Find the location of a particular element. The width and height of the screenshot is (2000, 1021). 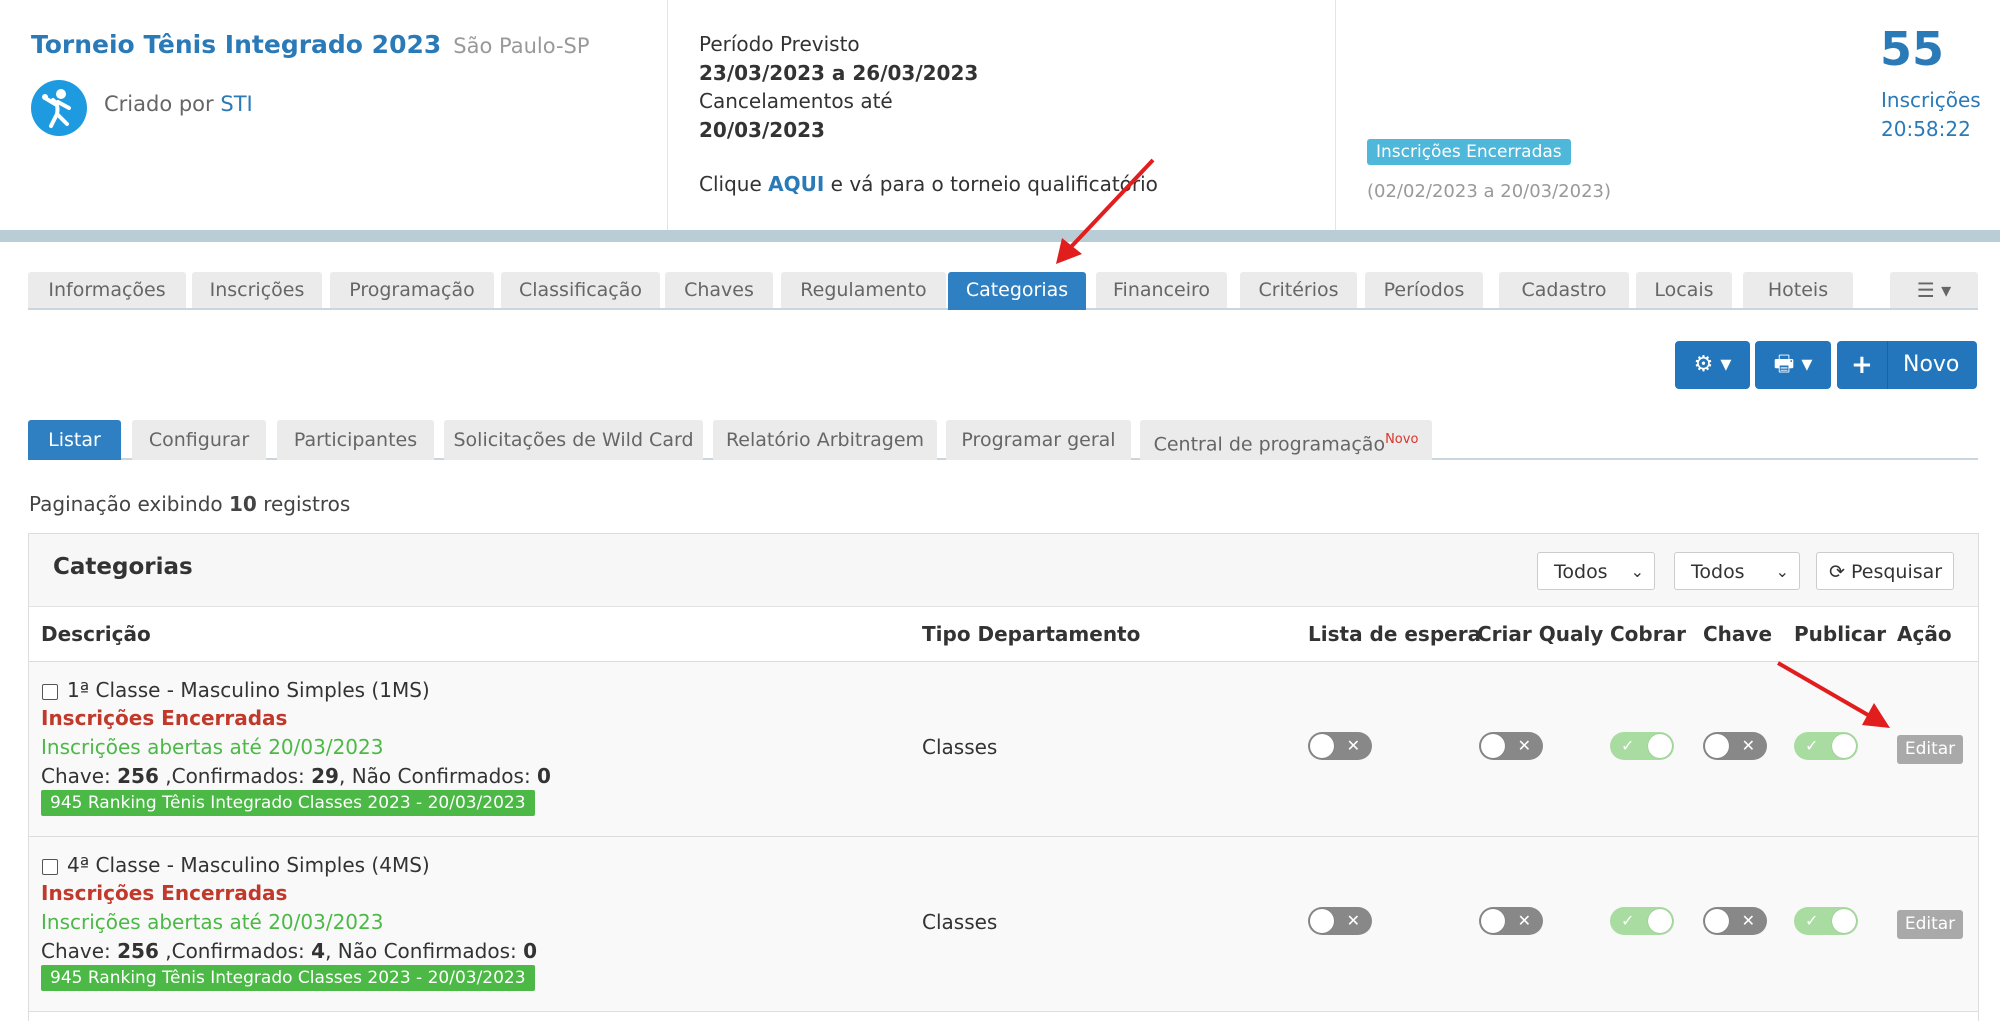

subtab-programar-geral: Programar geral is located at coordinates (1038, 440).